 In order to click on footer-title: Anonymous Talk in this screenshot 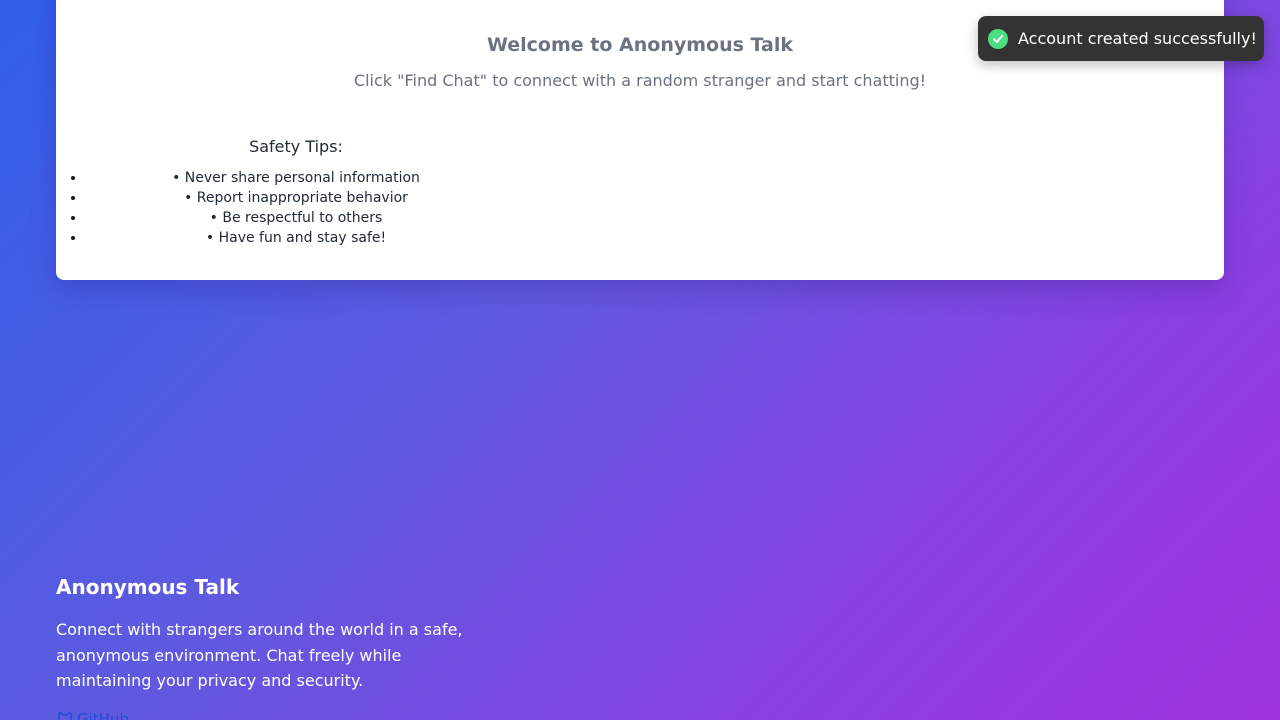, I will do `click(148, 587)`.